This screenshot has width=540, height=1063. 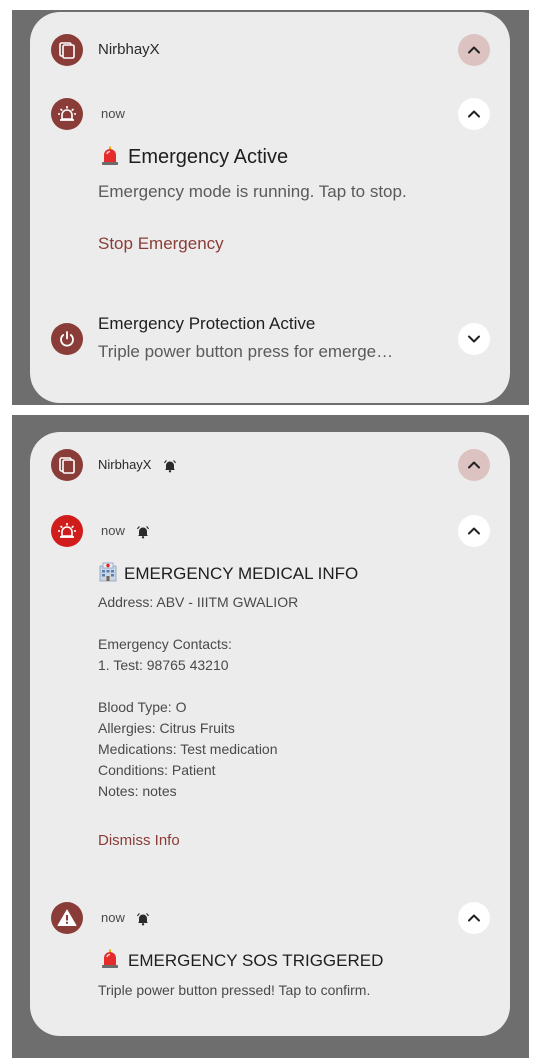 I want to click on medical-conditions: Conditions: Patient, so click(x=157, y=770).